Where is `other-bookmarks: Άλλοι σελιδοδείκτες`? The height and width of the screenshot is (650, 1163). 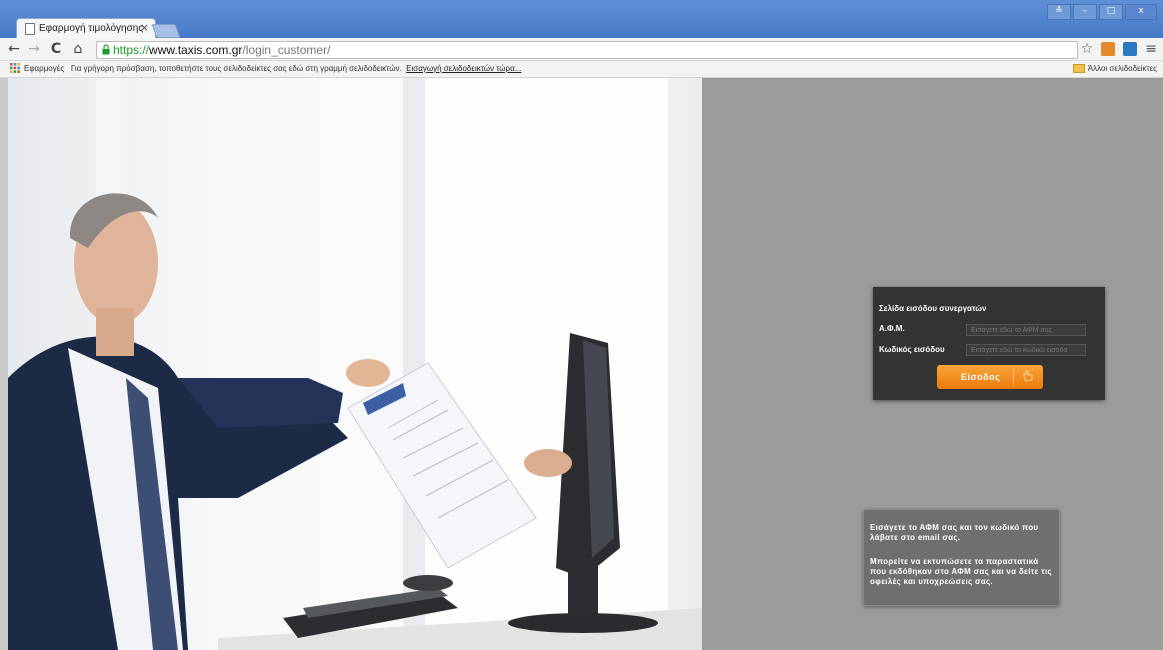
other-bookmarks: Άλλοι σελιδοδείκτες is located at coordinates (1114, 69).